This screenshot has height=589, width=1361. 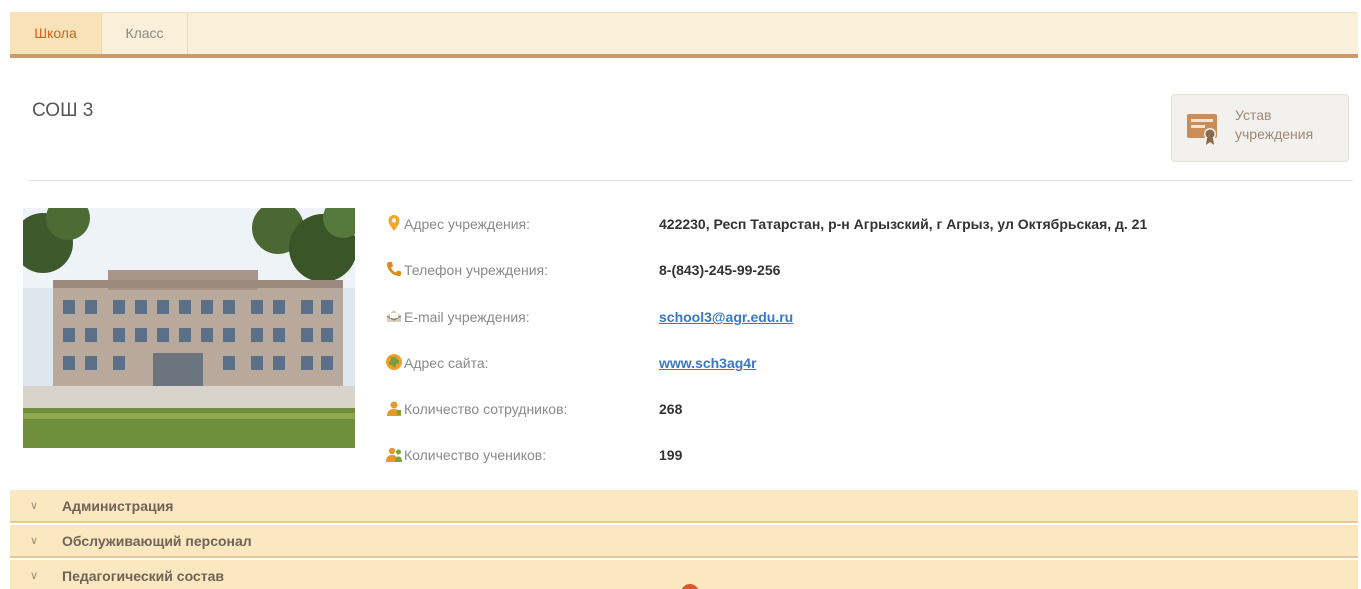 What do you see at coordinates (1274, 125) in the screenshot?
I see `charter-button-label: Устав учреждения` at bounding box center [1274, 125].